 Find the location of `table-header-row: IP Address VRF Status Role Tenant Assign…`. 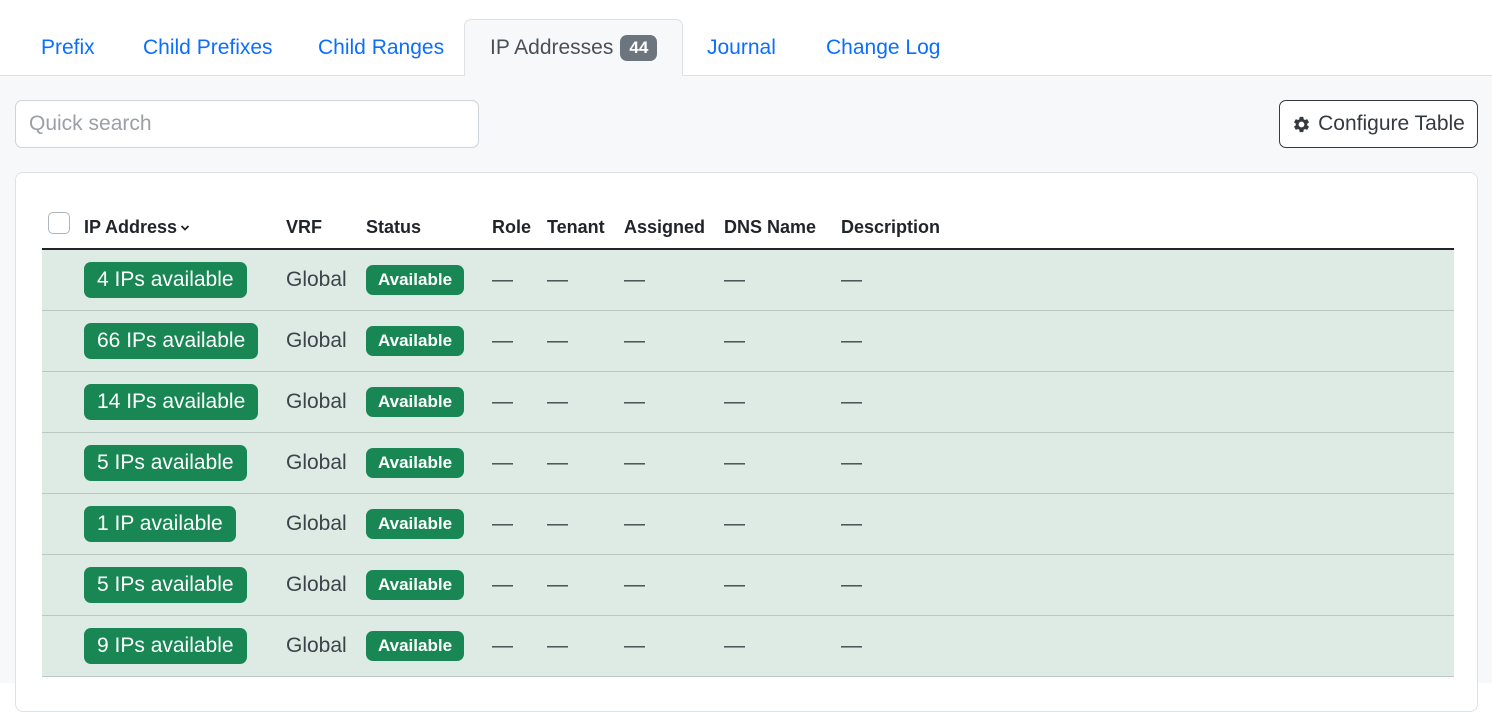

table-header-row: IP Address VRF Status Role Tenant Assign… is located at coordinates (748, 228).